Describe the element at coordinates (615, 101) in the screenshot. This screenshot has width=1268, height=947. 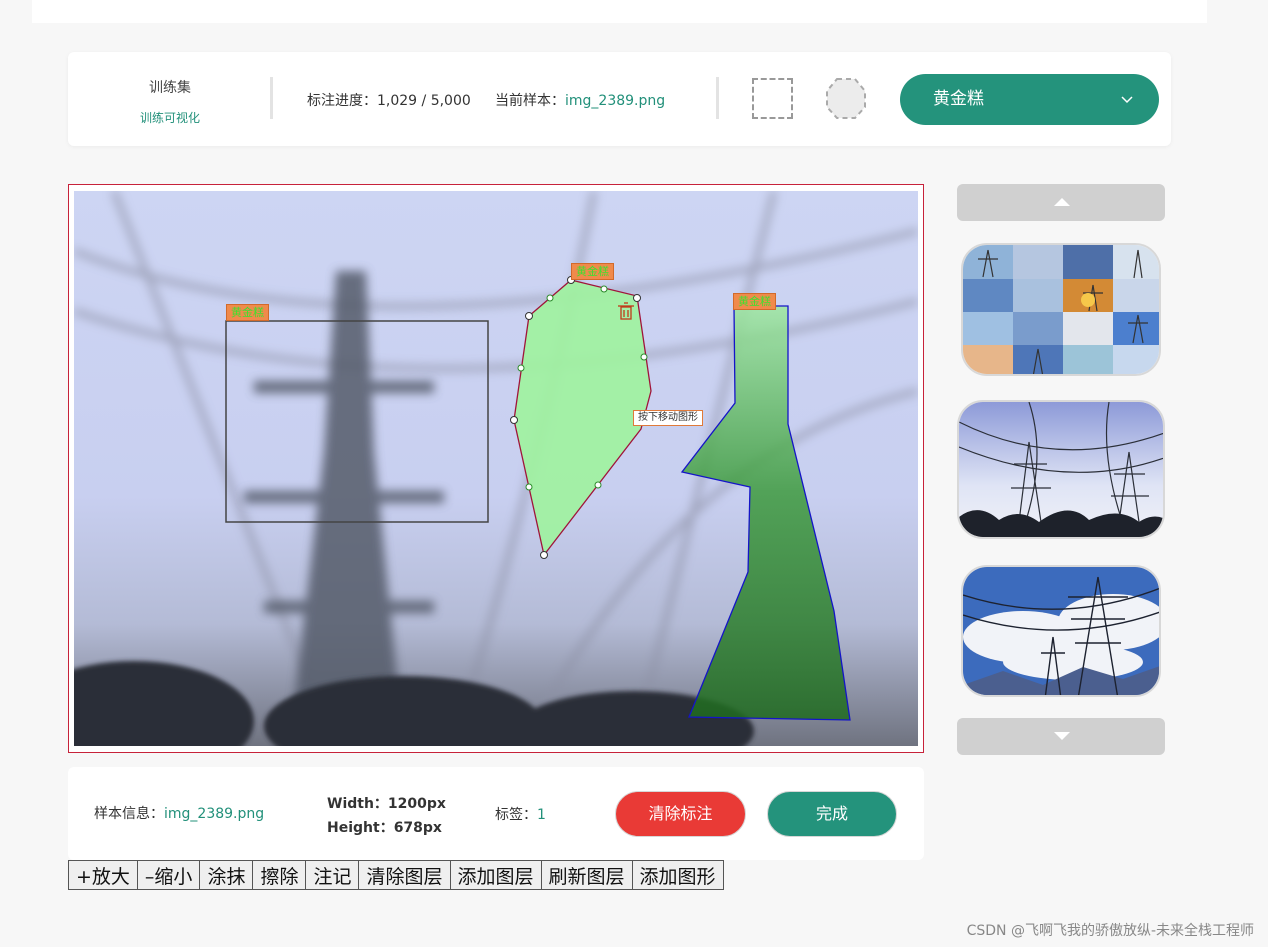
I see `current-sample-value: img_2389.png` at that location.